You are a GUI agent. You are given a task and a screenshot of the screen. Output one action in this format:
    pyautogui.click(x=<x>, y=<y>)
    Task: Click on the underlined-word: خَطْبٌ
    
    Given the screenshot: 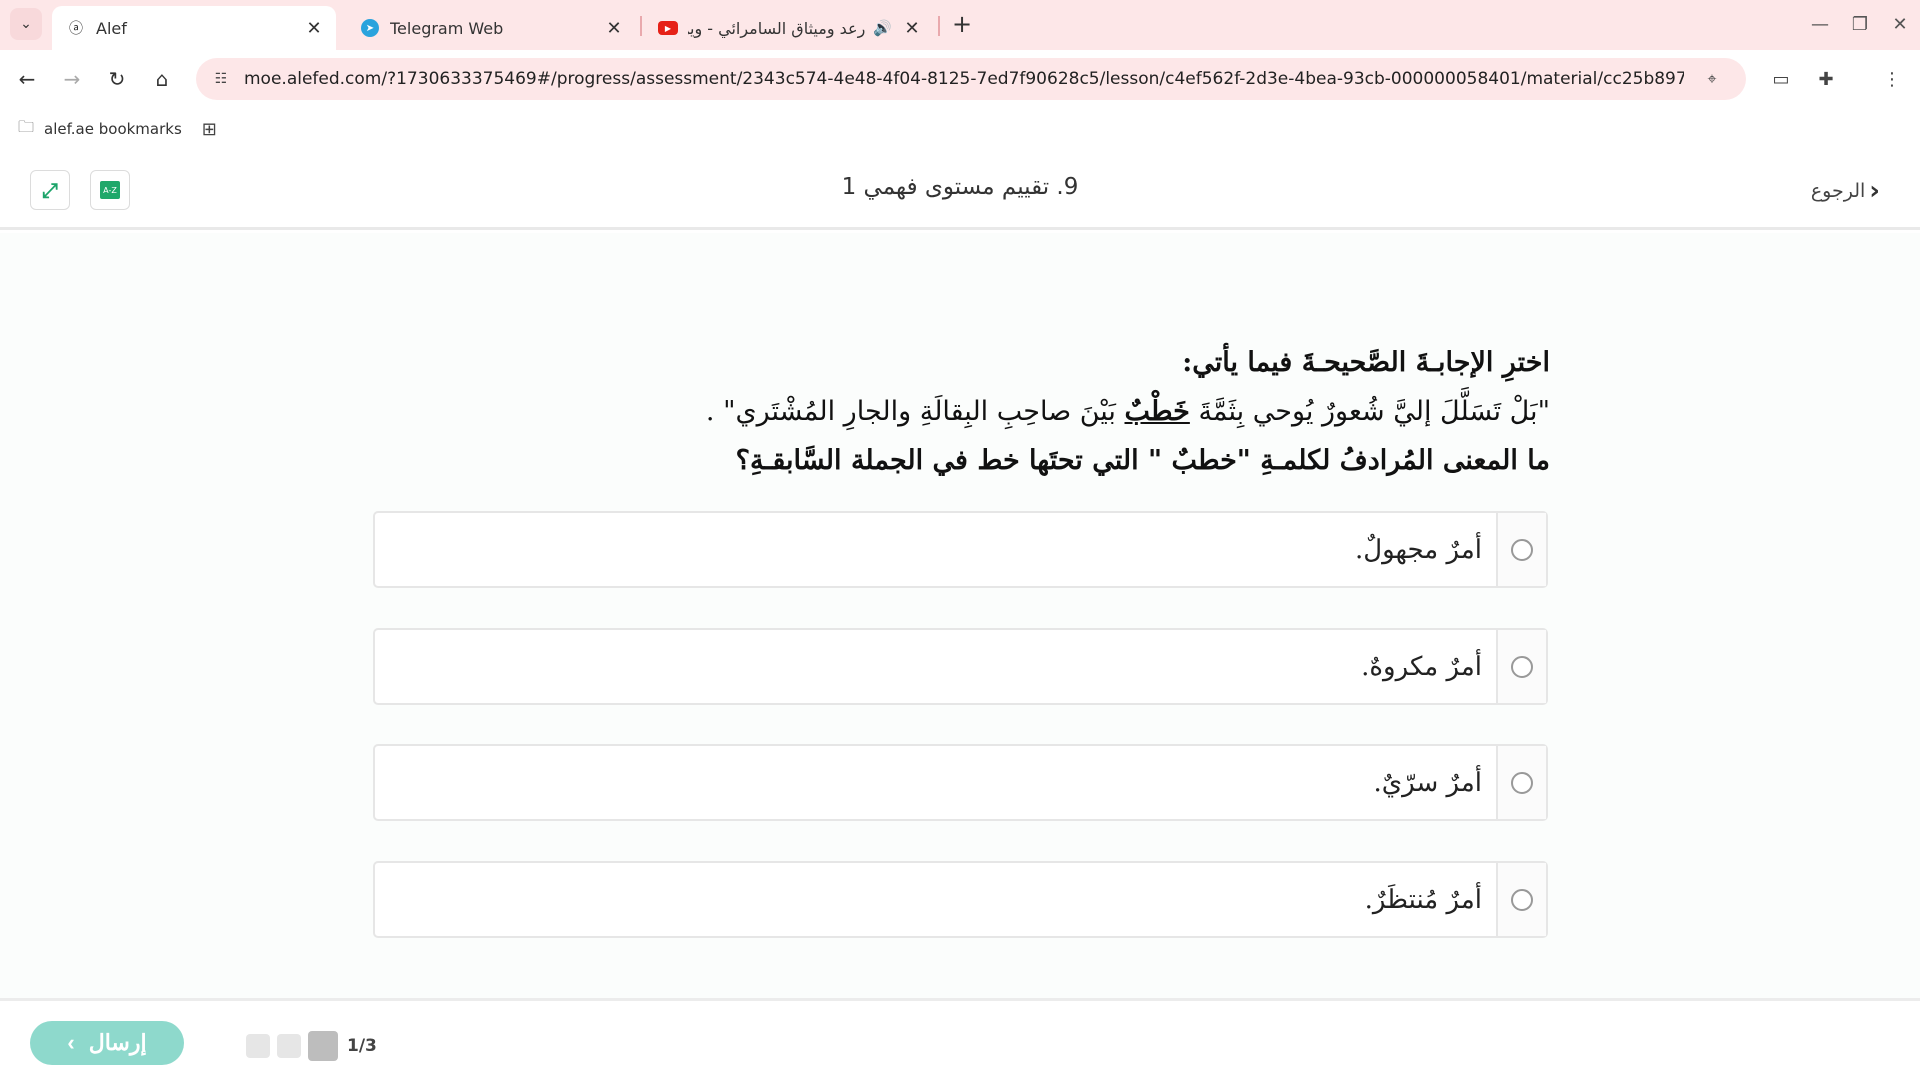 What is the action you would take?
    pyautogui.click(x=1157, y=411)
    